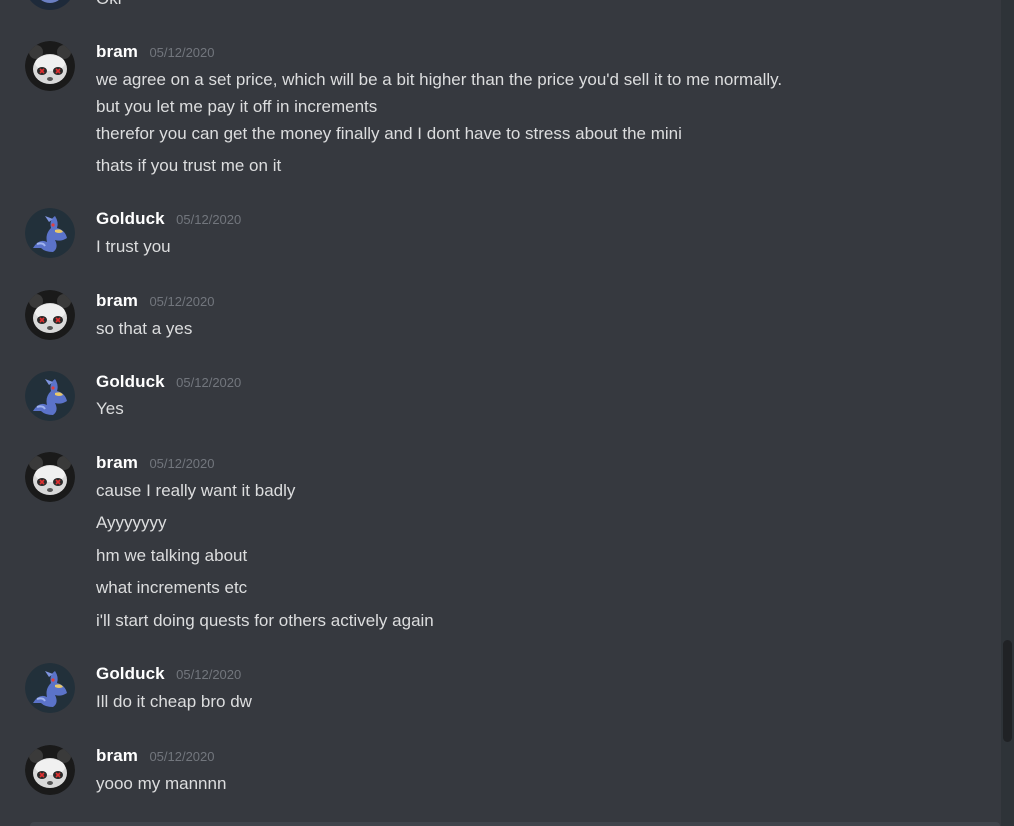  I want to click on message-text: cause I really want it badly, so click(196, 490).